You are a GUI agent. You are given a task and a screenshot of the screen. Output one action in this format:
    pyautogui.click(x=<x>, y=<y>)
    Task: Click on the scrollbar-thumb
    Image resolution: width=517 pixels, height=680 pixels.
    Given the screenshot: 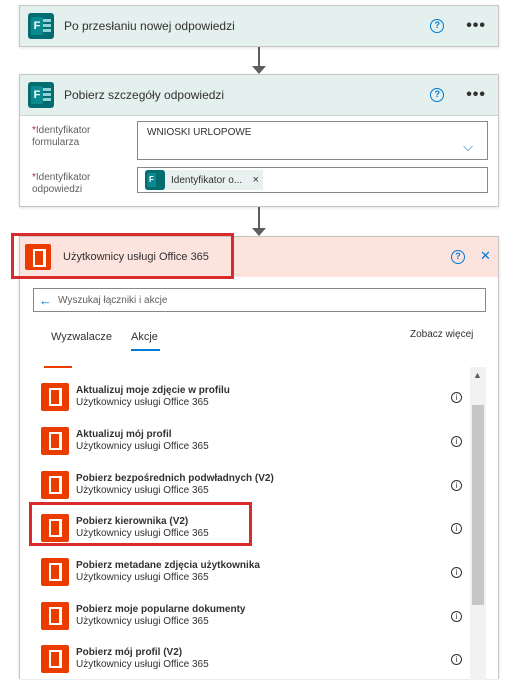 What is the action you would take?
    pyautogui.click(x=478, y=505)
    